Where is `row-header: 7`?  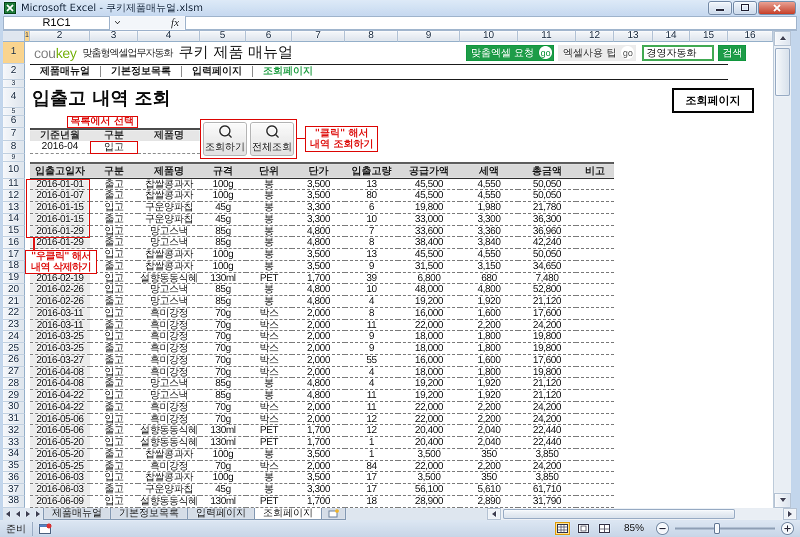
row-header: 7 is located at coordinates (14, 134).